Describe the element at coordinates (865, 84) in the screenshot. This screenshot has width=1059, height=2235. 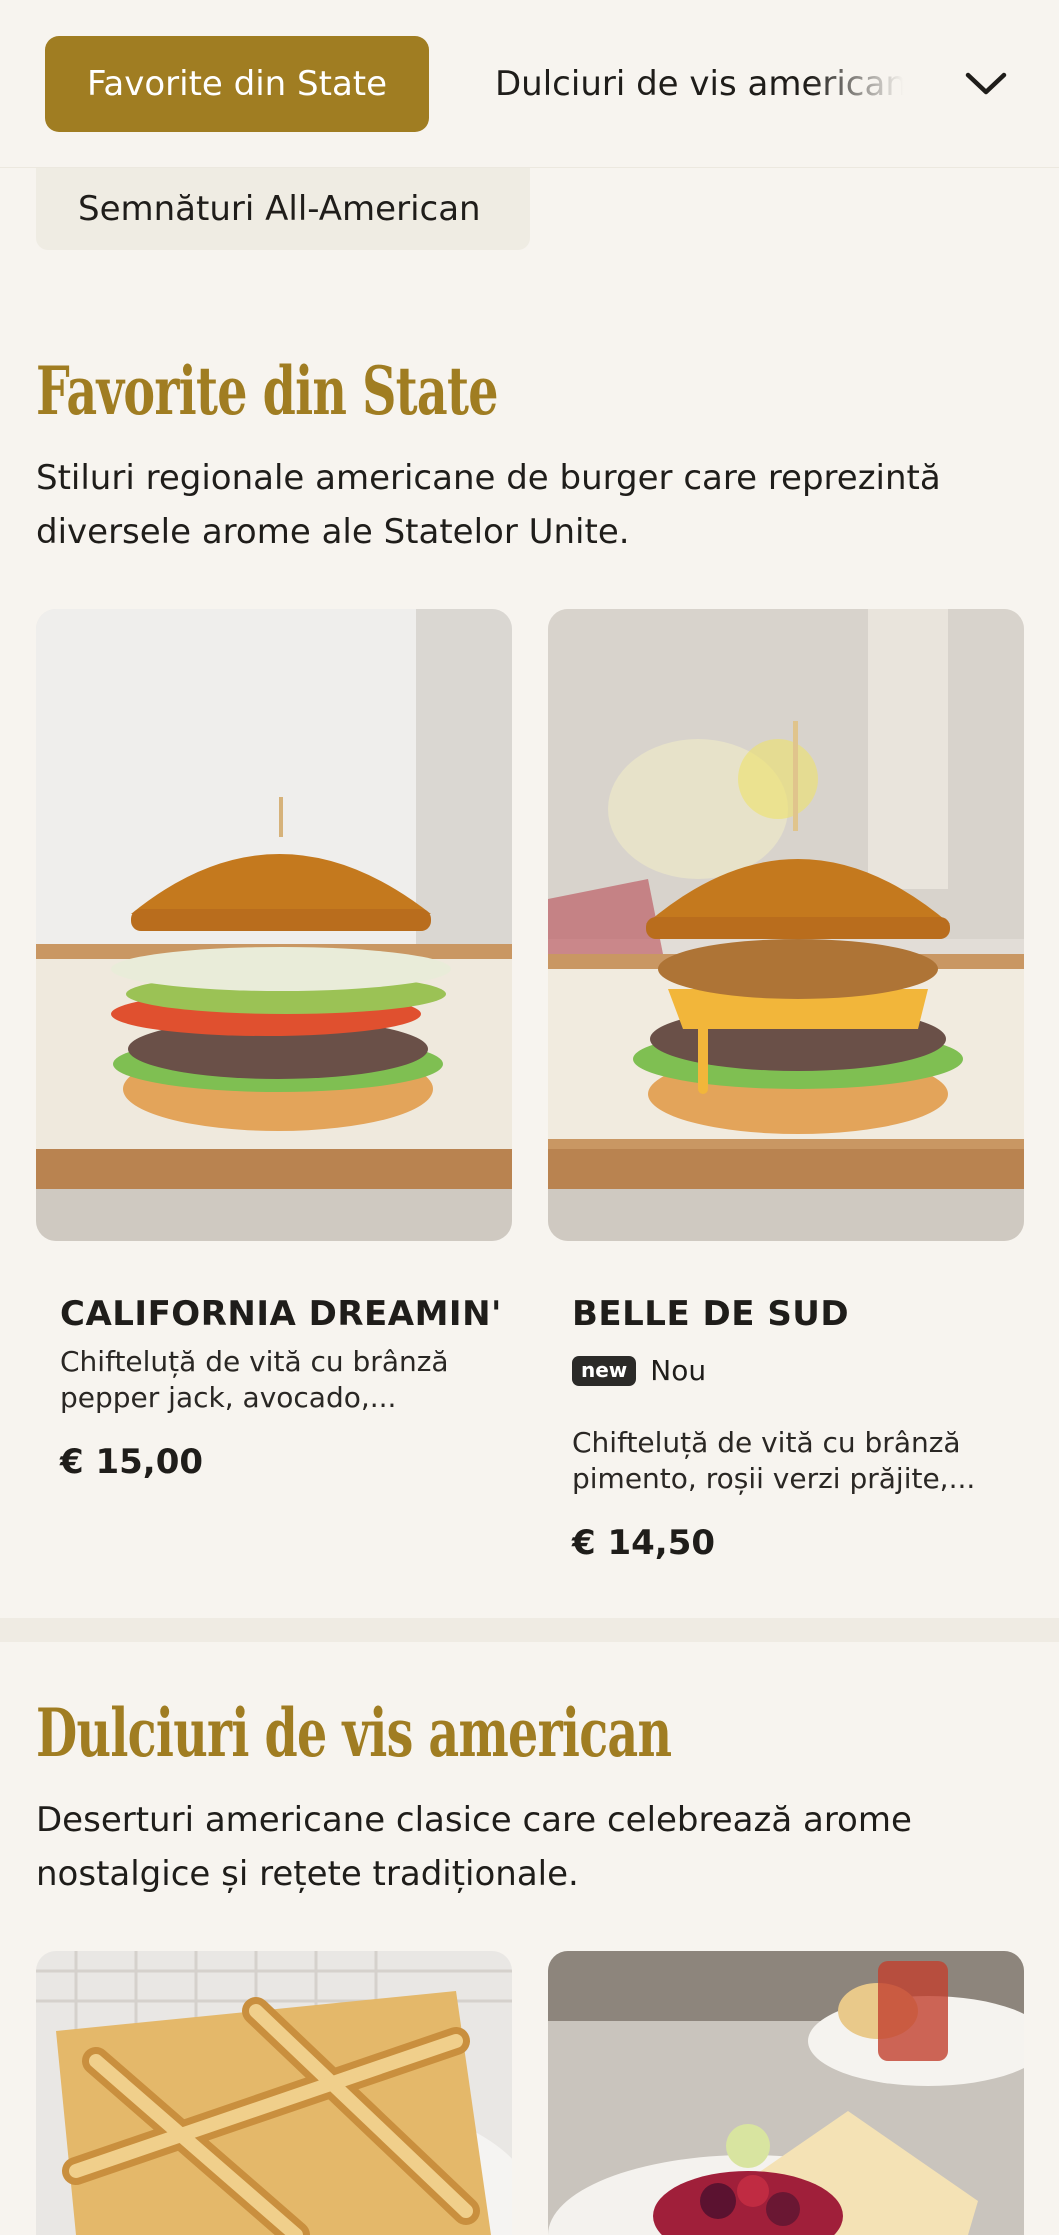
I see `tab-fade-overlay` at that location.